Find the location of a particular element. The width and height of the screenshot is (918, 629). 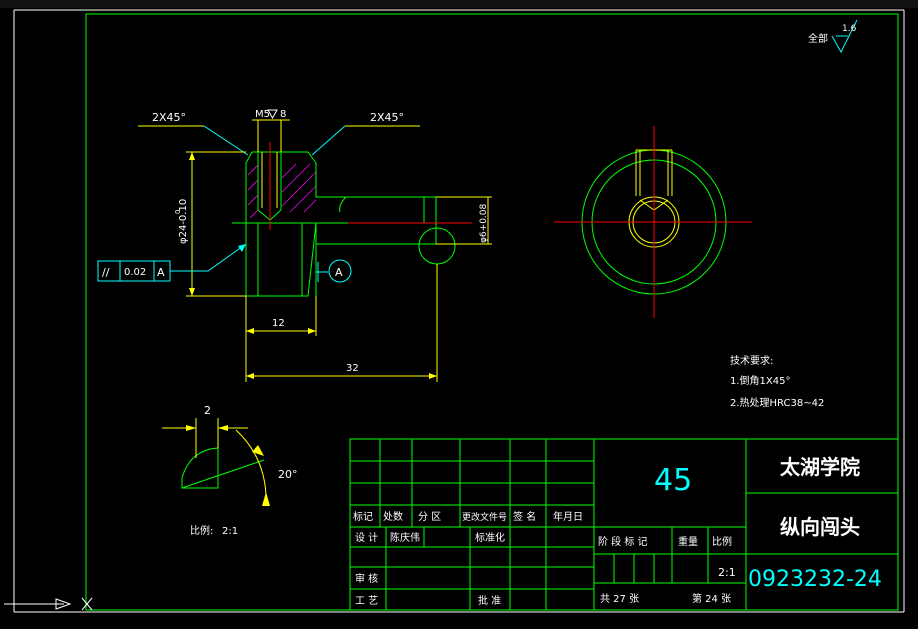

dim-chamfer-right: 2X45° is located at coordinates (365, 133).